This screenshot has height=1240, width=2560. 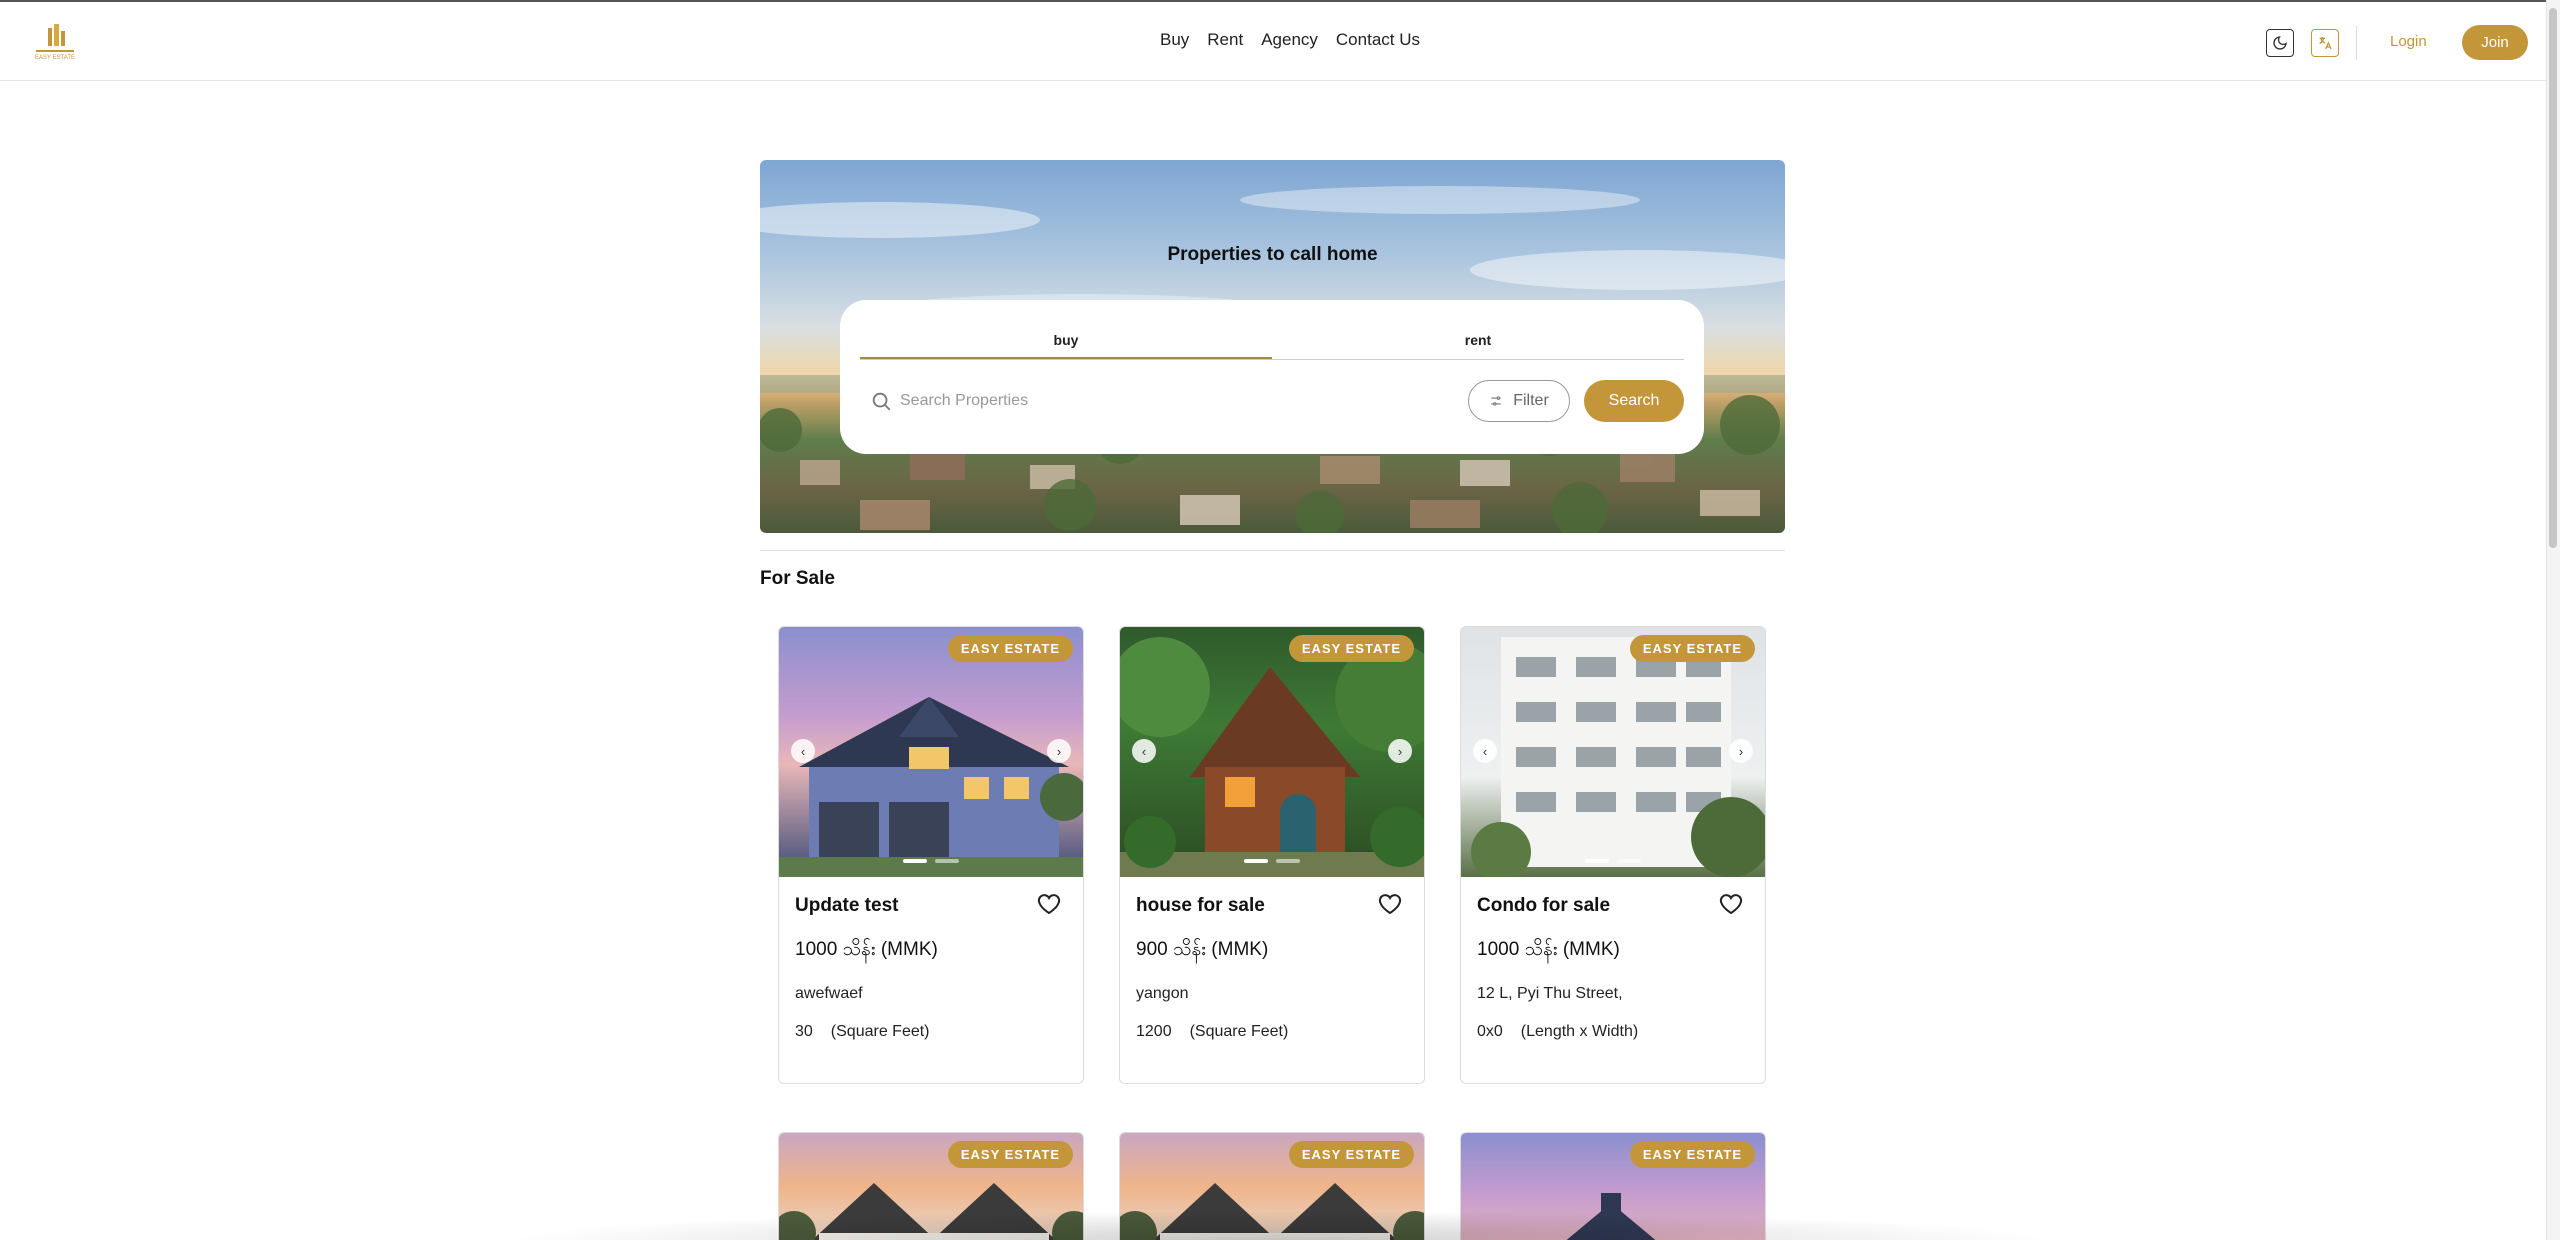 What do you see at coordinates (1550, 993) in the screenshot?
I see `property-address: 12 L, Pyi Thu Street,` at bounding box center [1550, 993].